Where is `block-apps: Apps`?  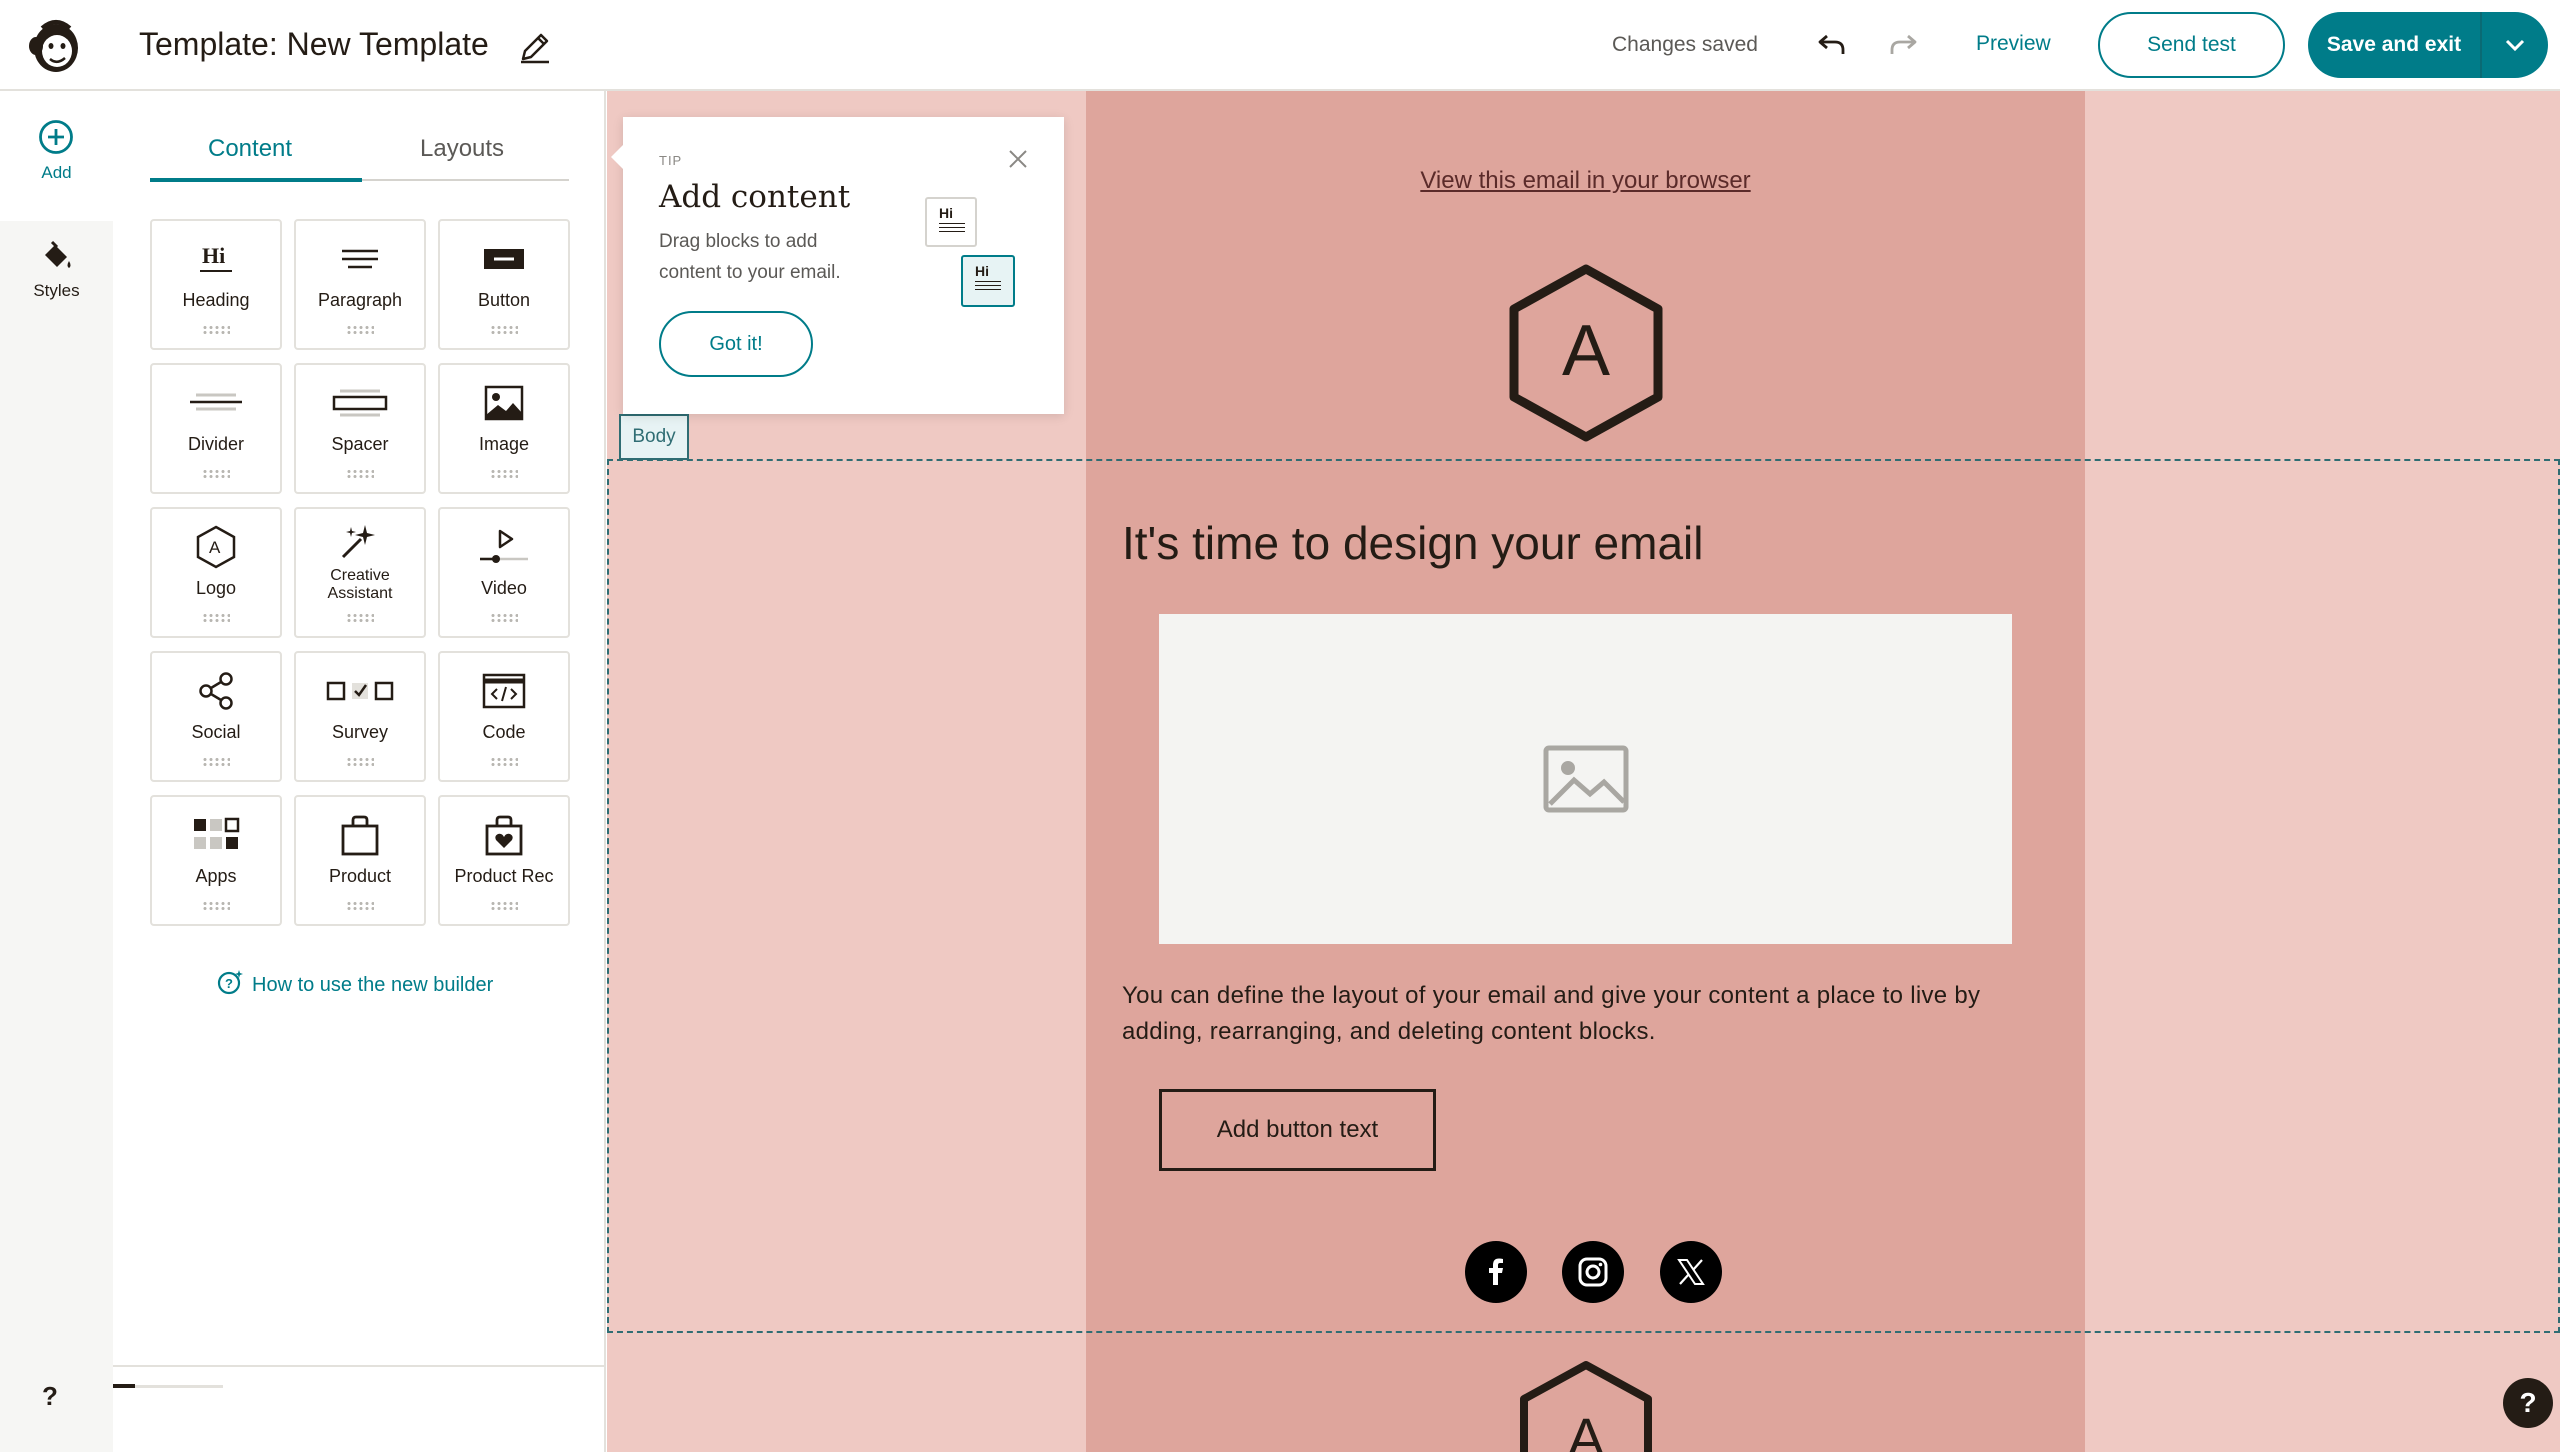
block-apps: Apps is located at coordinates (216, 860).